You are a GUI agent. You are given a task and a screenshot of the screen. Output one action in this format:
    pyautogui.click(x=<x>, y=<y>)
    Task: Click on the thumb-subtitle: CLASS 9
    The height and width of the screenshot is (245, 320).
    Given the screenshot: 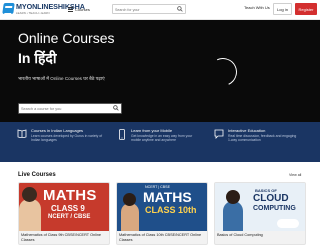 What is the action you would take?
    pyautogui.click(x=68, y=208)
    